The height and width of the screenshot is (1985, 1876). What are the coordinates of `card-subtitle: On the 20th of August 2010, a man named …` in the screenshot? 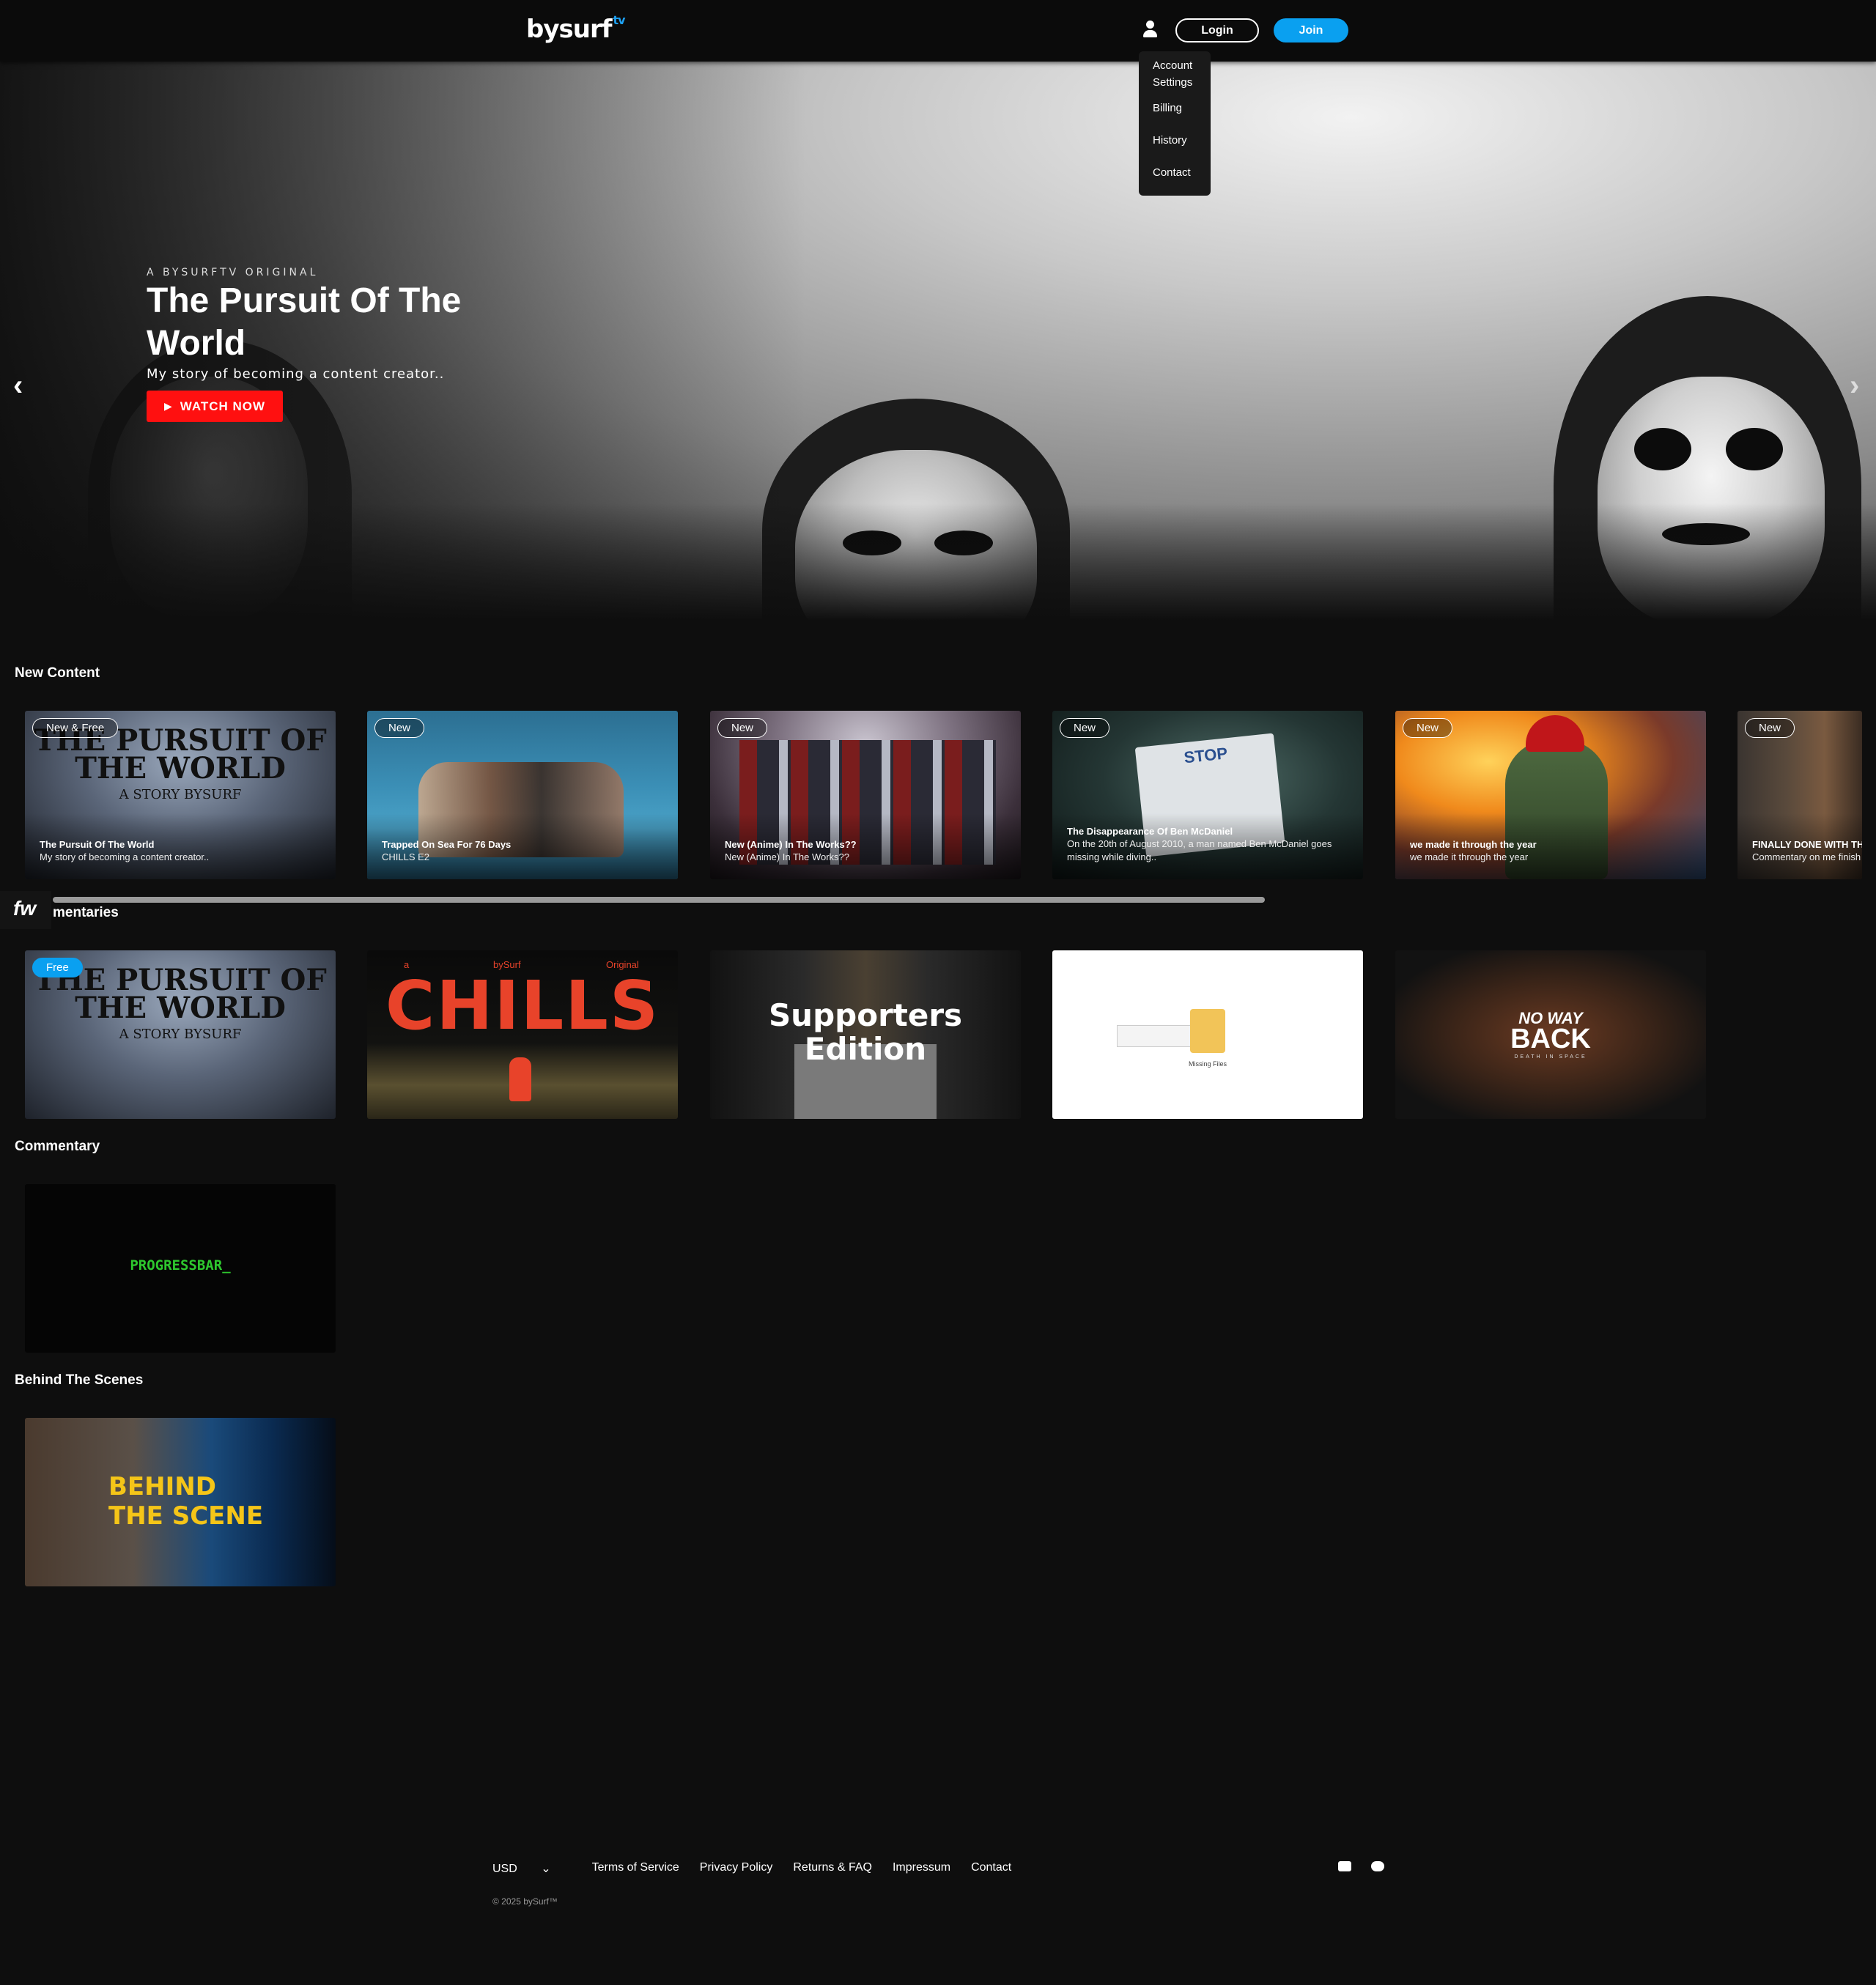 It's located at (1199, 843).